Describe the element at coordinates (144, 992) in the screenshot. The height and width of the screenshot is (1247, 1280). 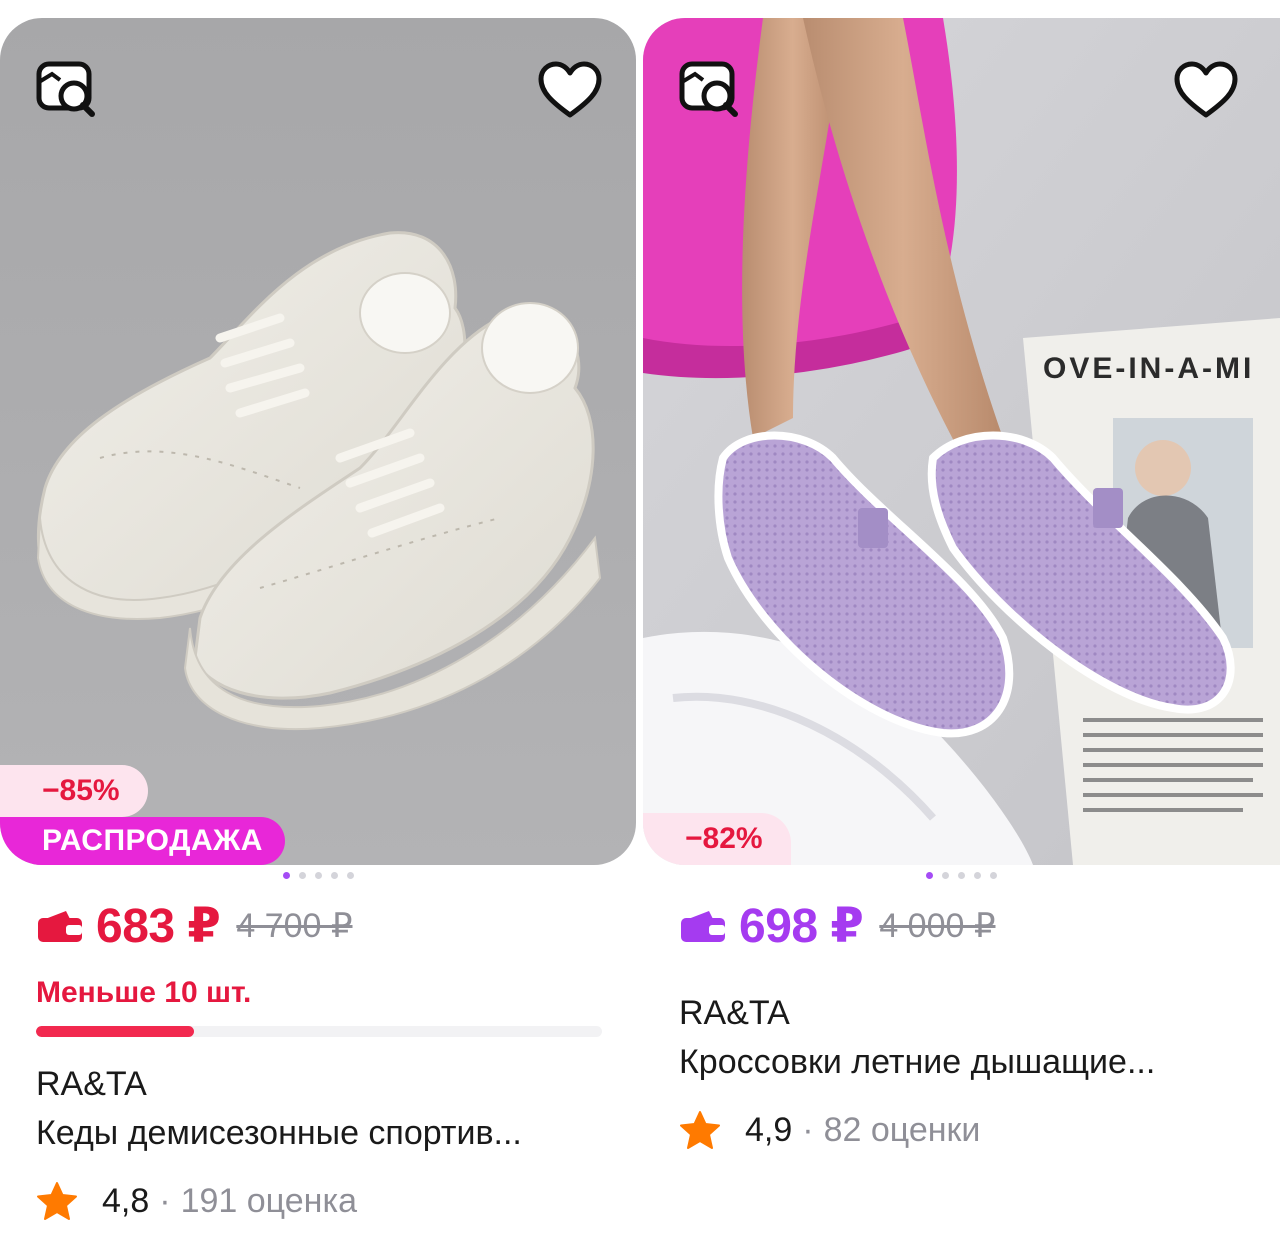
I see `stock-warning: Меньше 10 шт.` at that location.